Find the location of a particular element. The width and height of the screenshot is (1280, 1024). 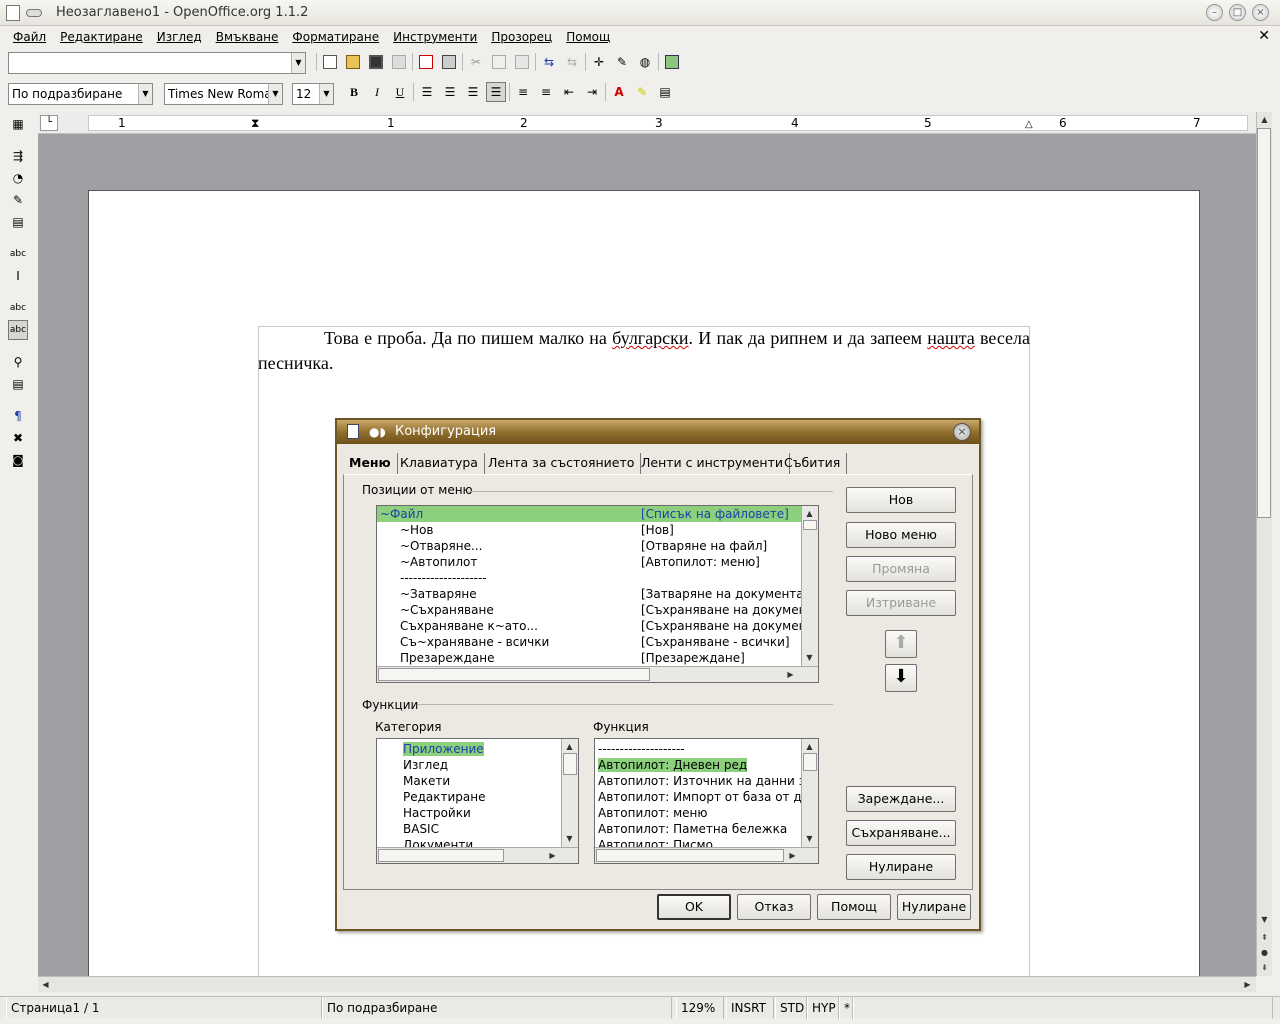

status-page: Страница1 / 1 is located at coordinates (164, 1008).